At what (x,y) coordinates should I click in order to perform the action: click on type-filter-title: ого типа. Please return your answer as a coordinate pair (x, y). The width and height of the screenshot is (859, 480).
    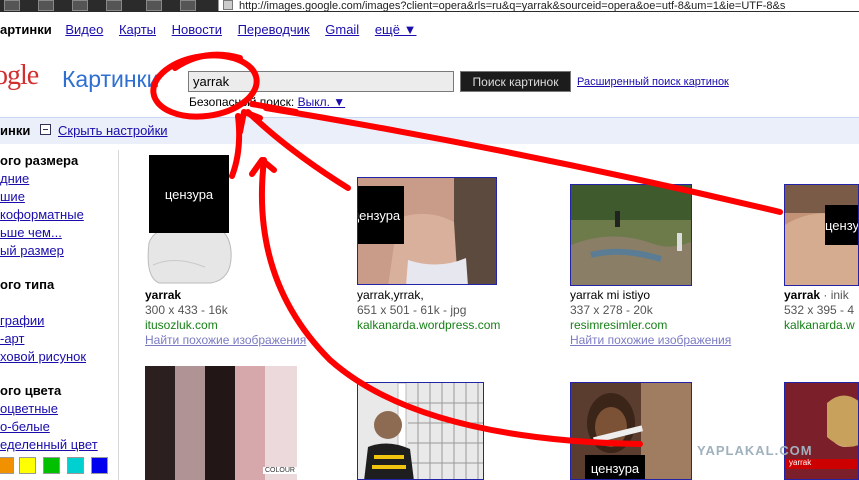
    Looking at the image, I should click on (27, 284).